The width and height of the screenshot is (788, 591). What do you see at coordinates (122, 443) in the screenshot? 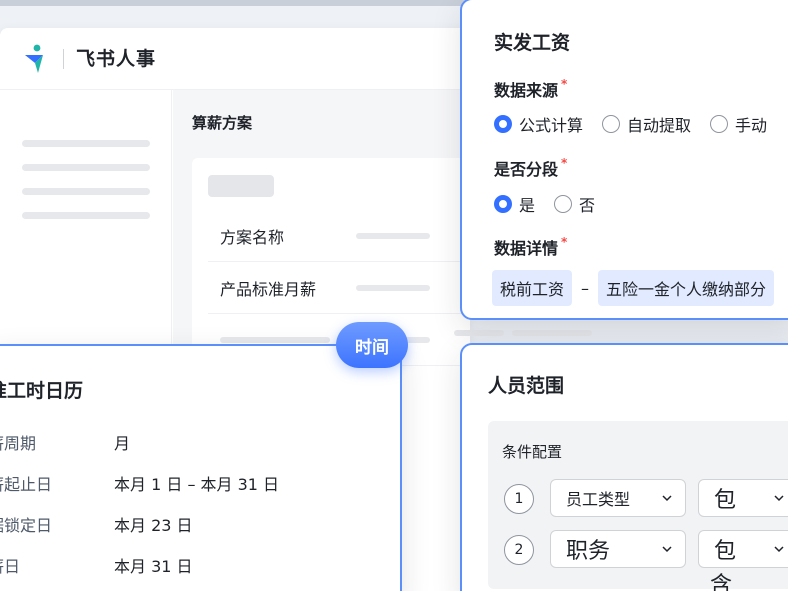
I see `calendar-row-value: 月` at bounding box center [122, 443].